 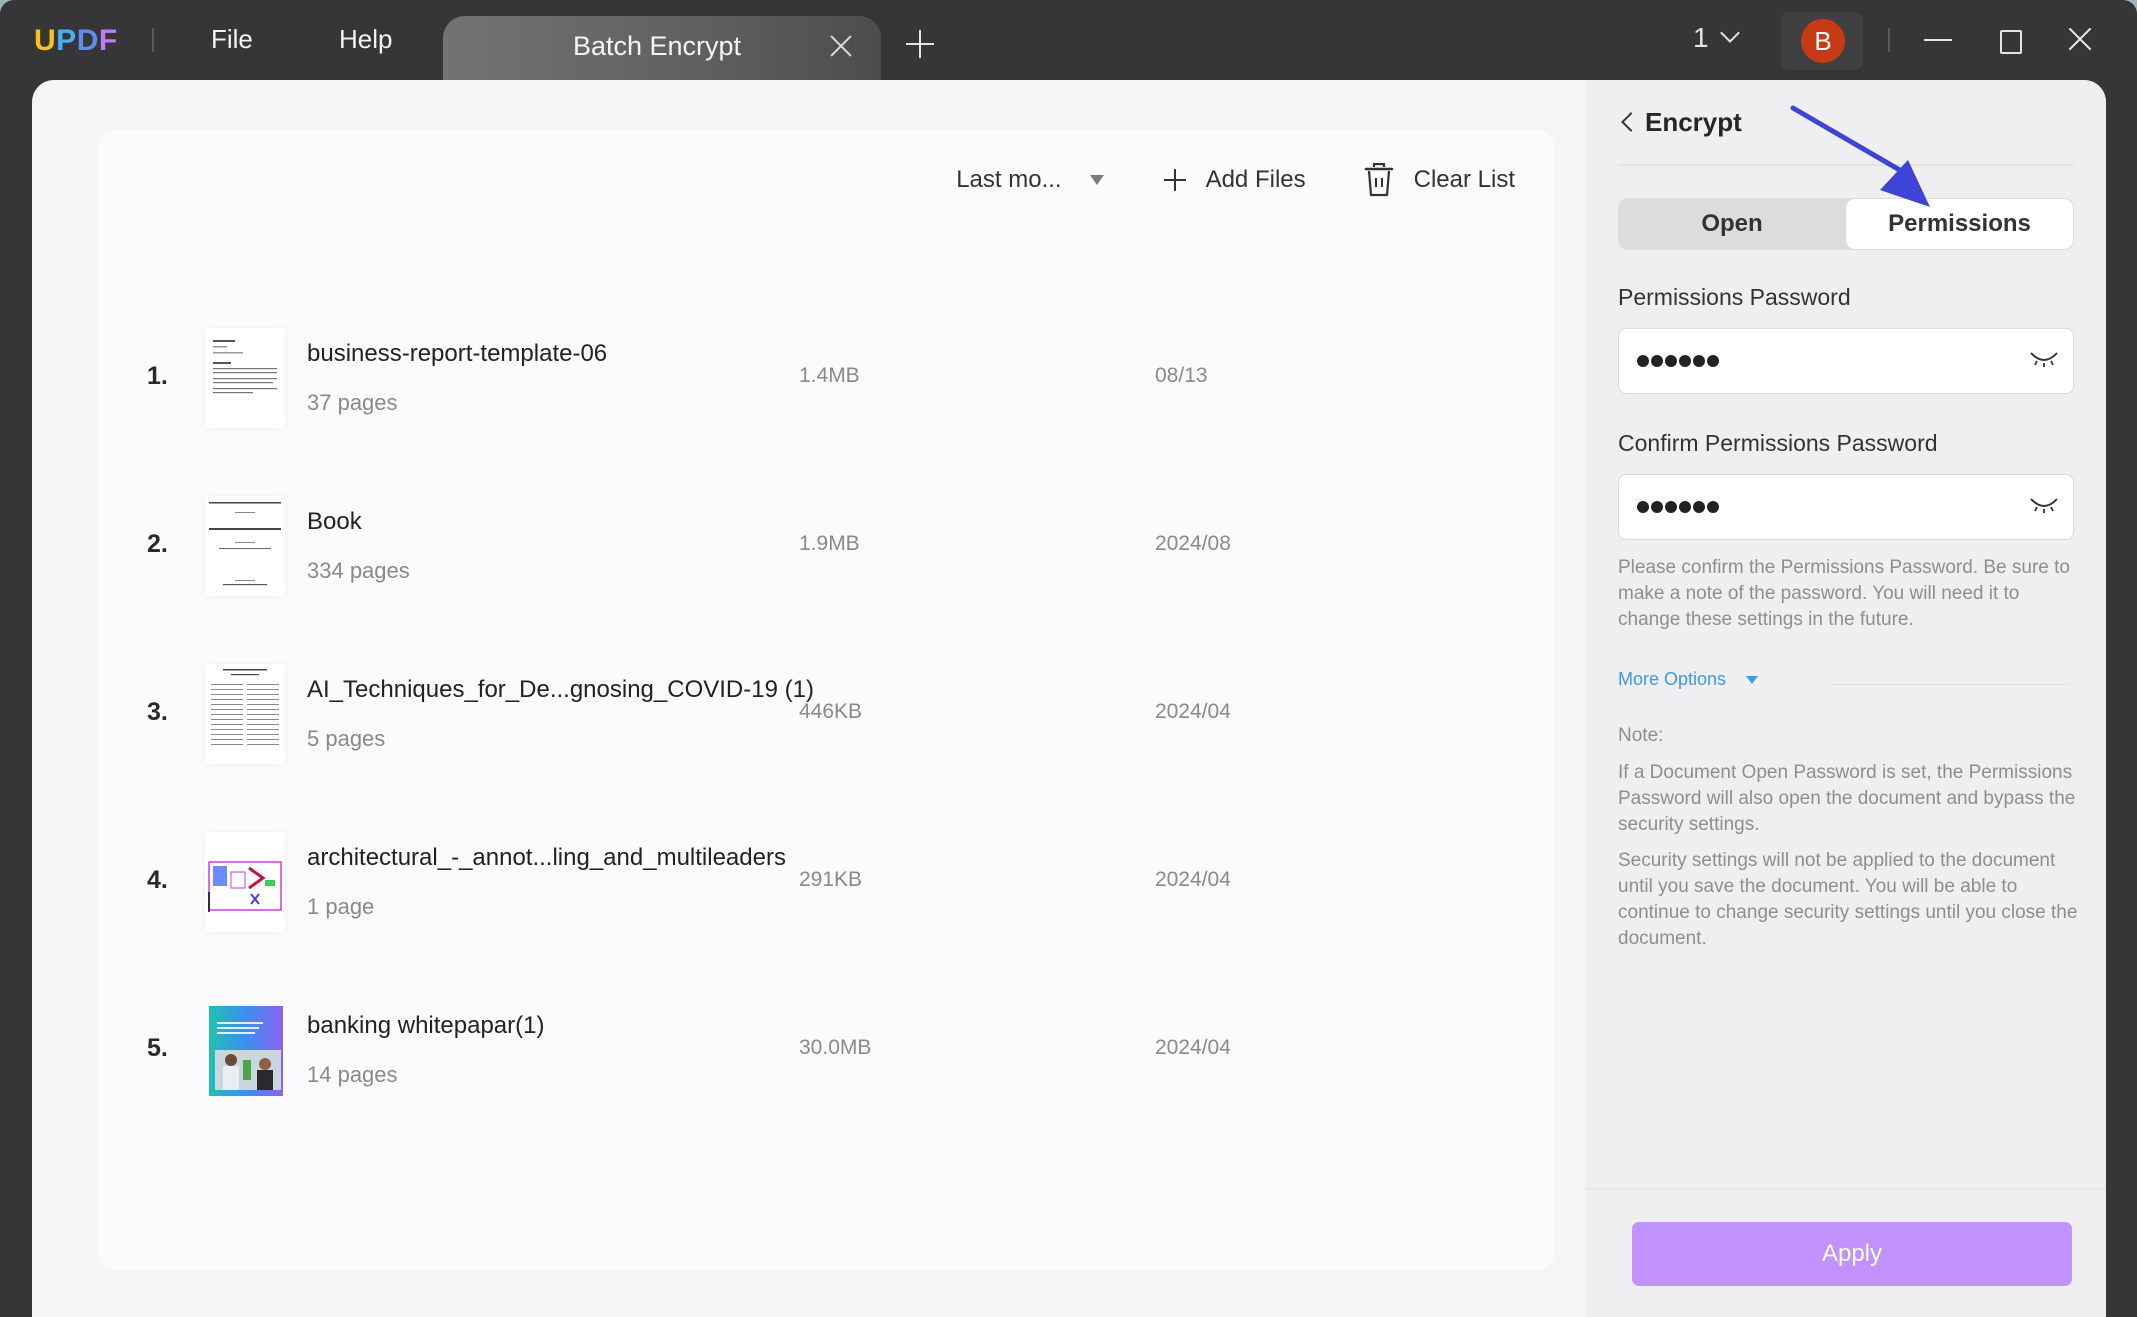 I want to click on tab-permissions: Permissions, so click(x=1959, y=224).